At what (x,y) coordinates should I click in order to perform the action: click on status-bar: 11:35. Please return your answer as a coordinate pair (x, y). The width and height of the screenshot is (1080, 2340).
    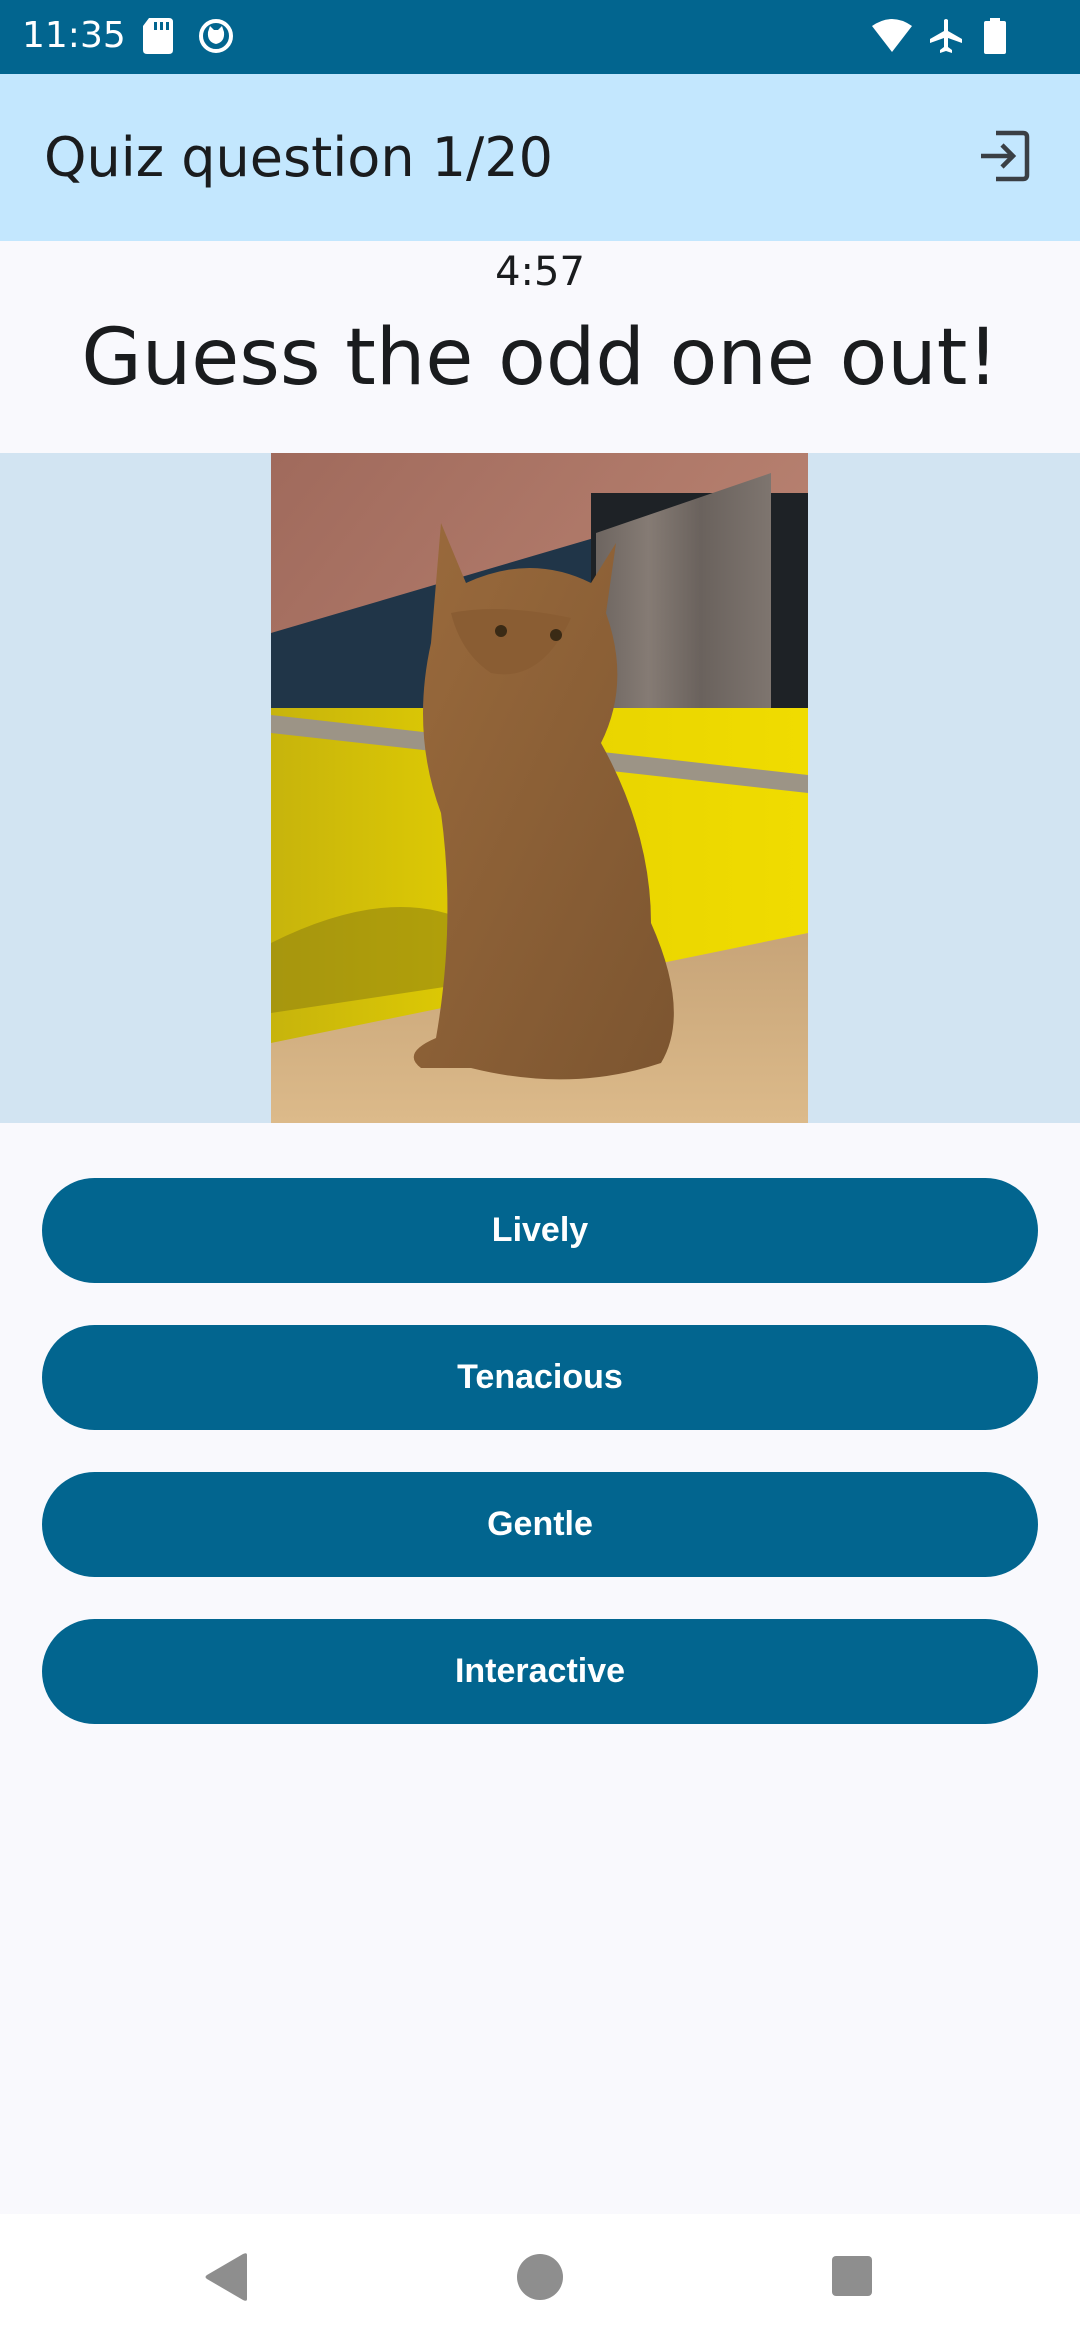
    Looking at the image, I should click on (540, 37).